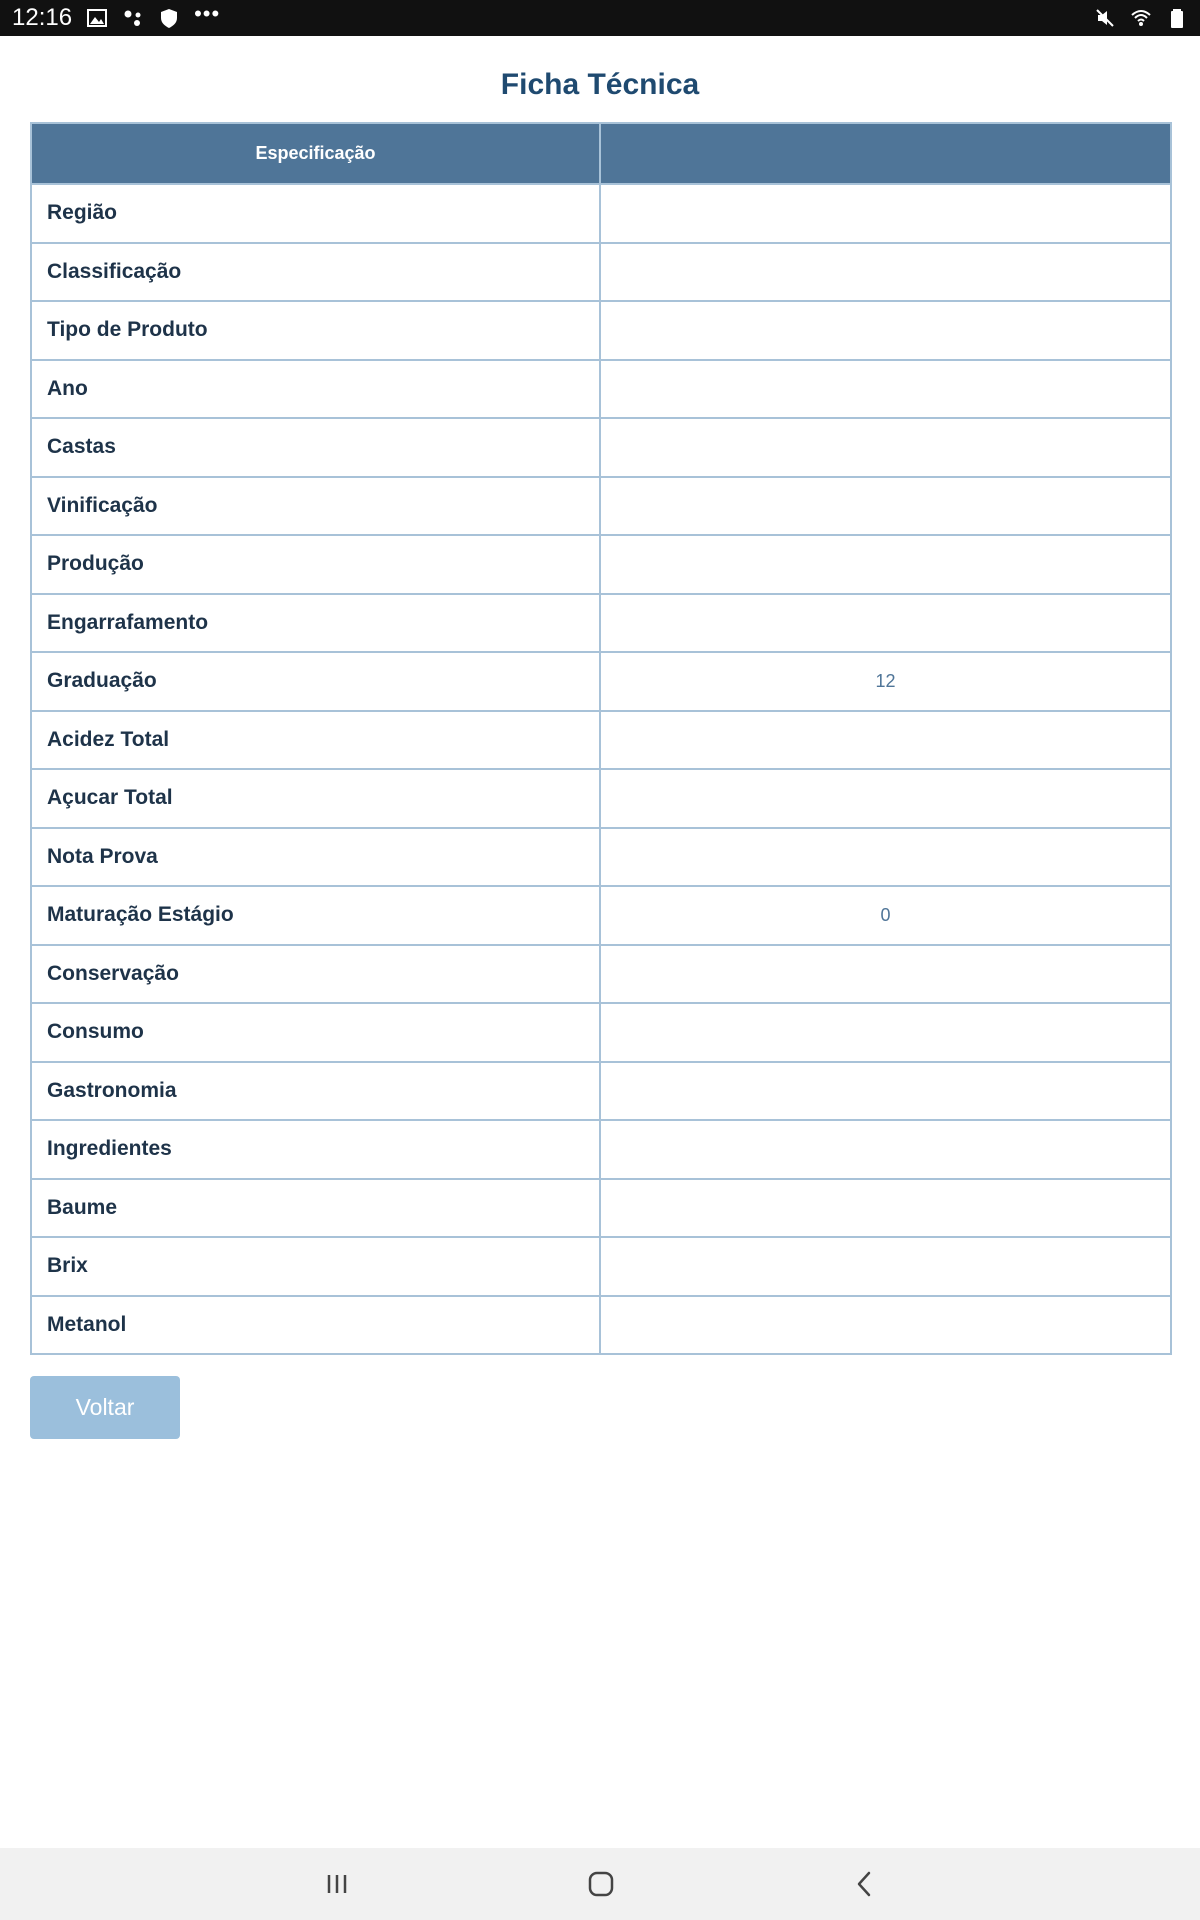  What do you see at coordinates (315, 622) in the screenshot?
I see `row-label: Engarrafamento` at bounding box center [315, 622].